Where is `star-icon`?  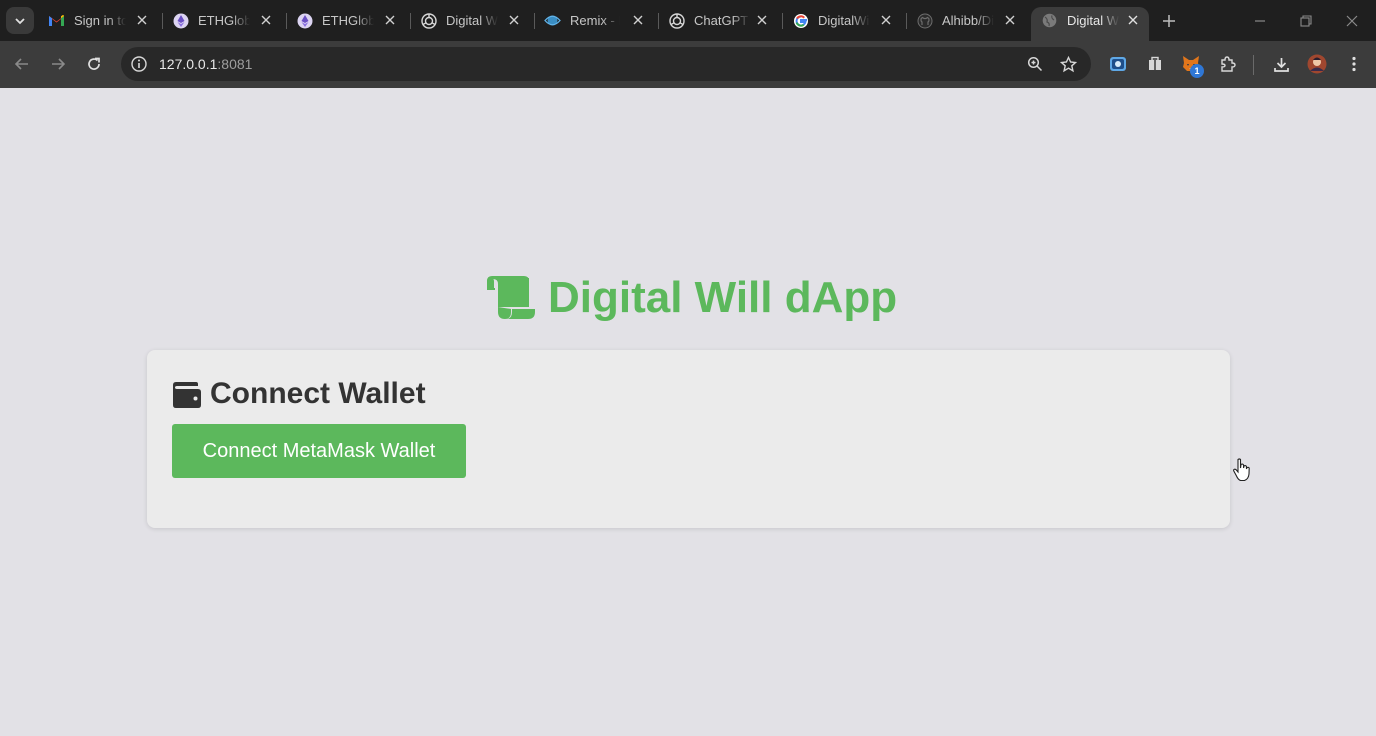 star-icon is located at coordinates (1068, 63).